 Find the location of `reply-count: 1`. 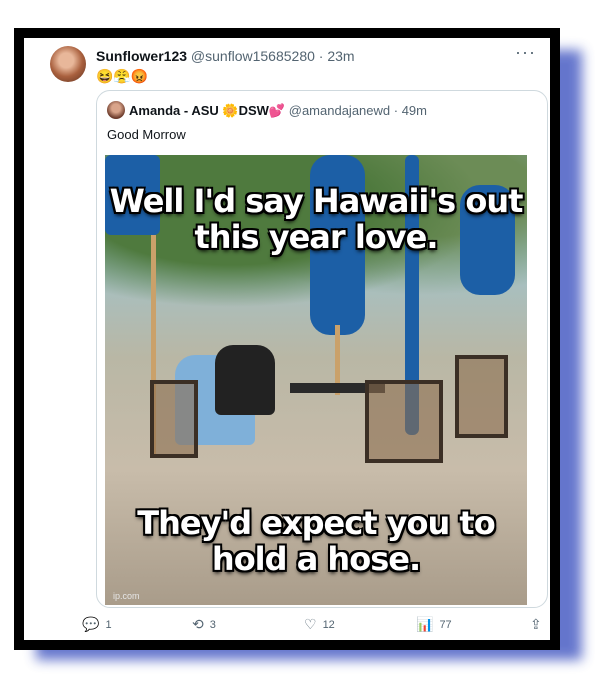

reply-count: 1 is located at coordinates (108, 624).